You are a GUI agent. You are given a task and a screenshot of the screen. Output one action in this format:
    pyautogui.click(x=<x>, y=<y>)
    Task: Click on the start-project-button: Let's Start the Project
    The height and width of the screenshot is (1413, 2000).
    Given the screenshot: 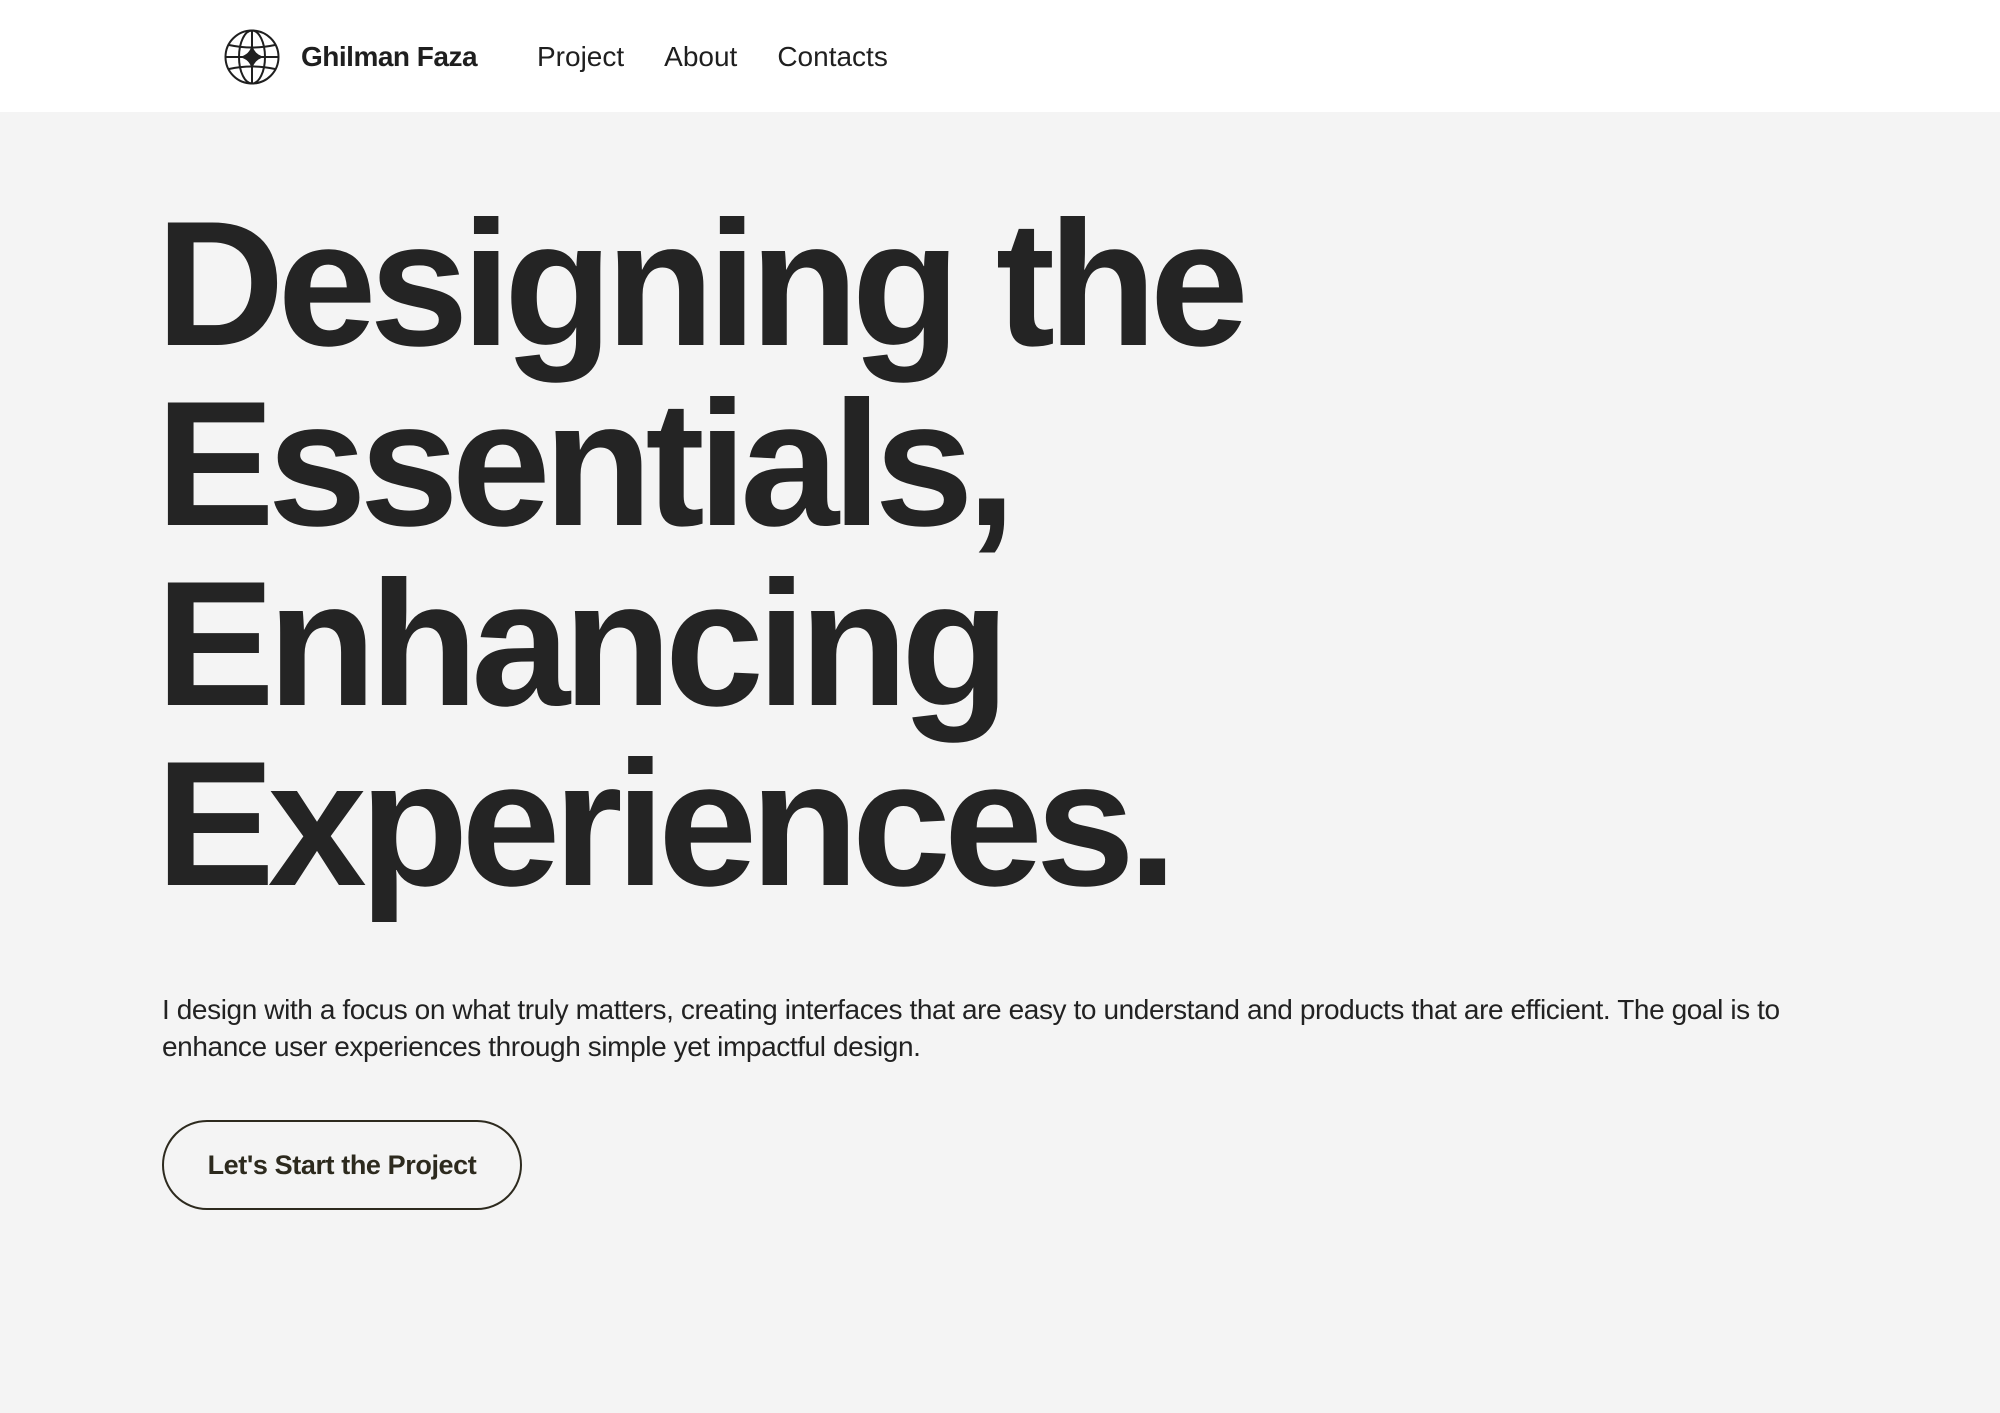 What is the action you would take?
    pyautogui.click(x=342, y=1165)
    